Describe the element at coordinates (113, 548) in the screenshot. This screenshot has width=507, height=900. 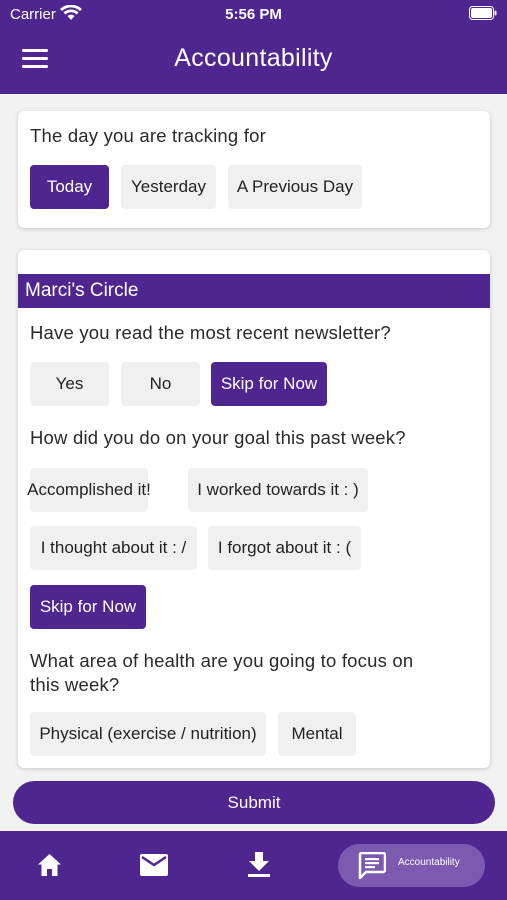
I see `goal-thought-about-button: I thought about it : /` at that location.